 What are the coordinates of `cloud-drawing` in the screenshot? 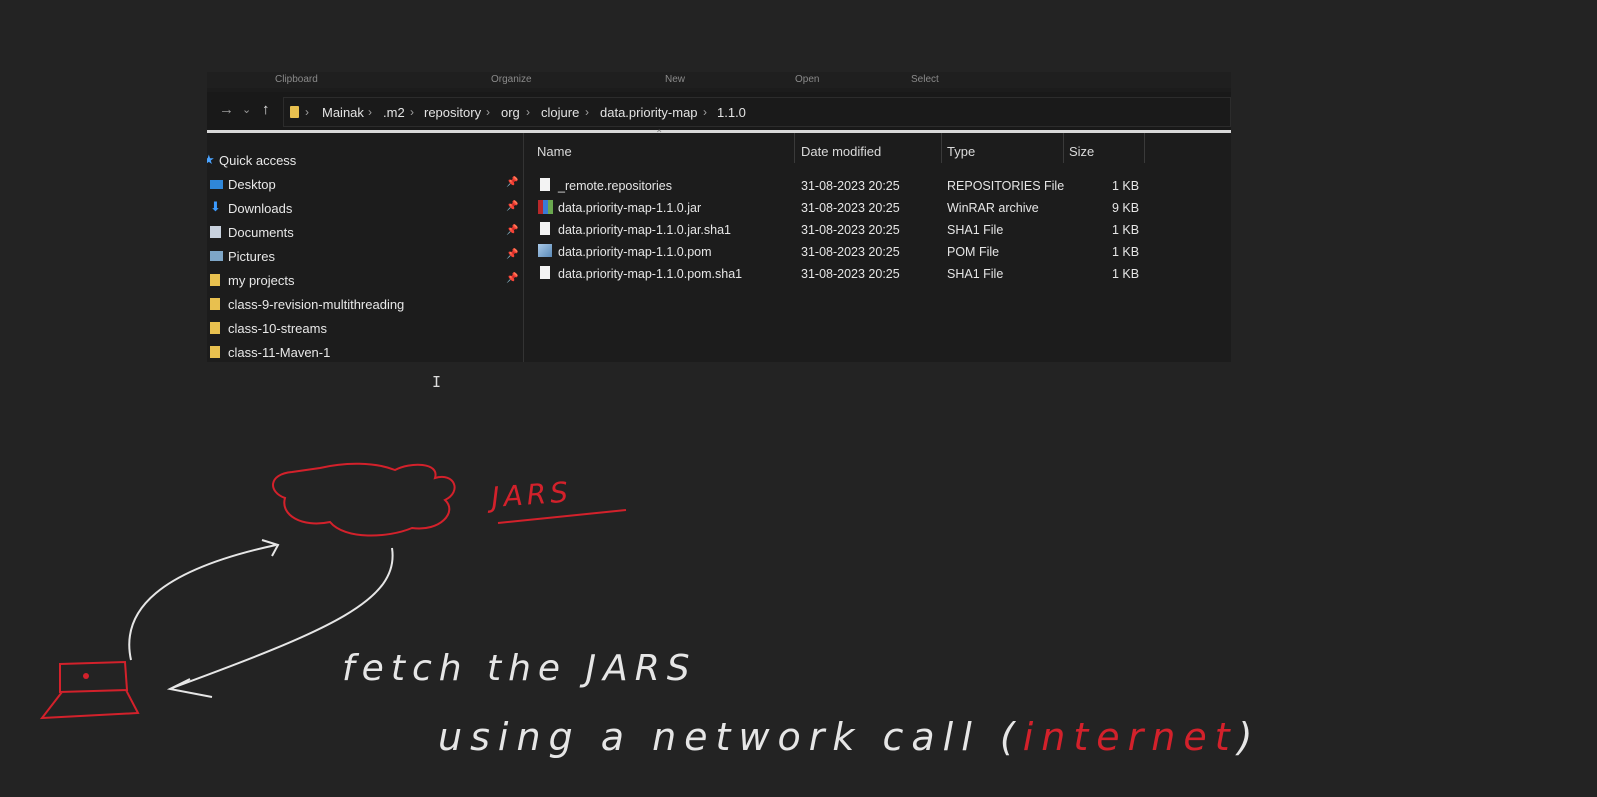 It's located at (364, 499).